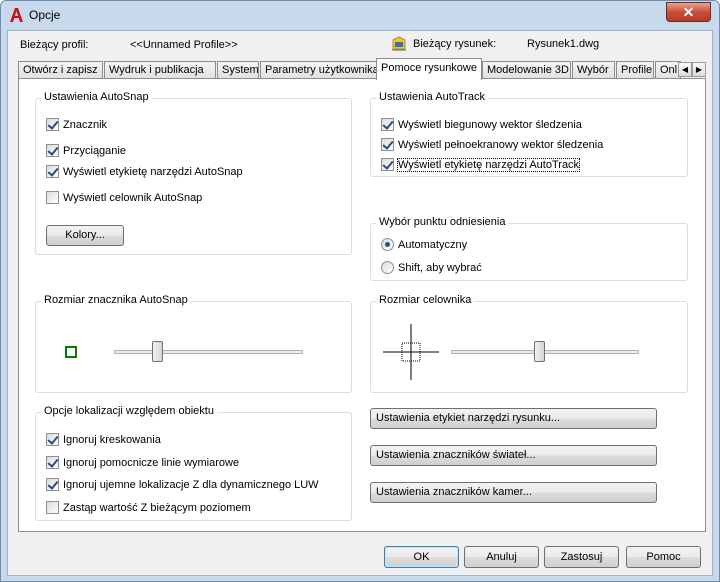  I want to click on tab-scroll-left-button: ◀, so click(685, 69).